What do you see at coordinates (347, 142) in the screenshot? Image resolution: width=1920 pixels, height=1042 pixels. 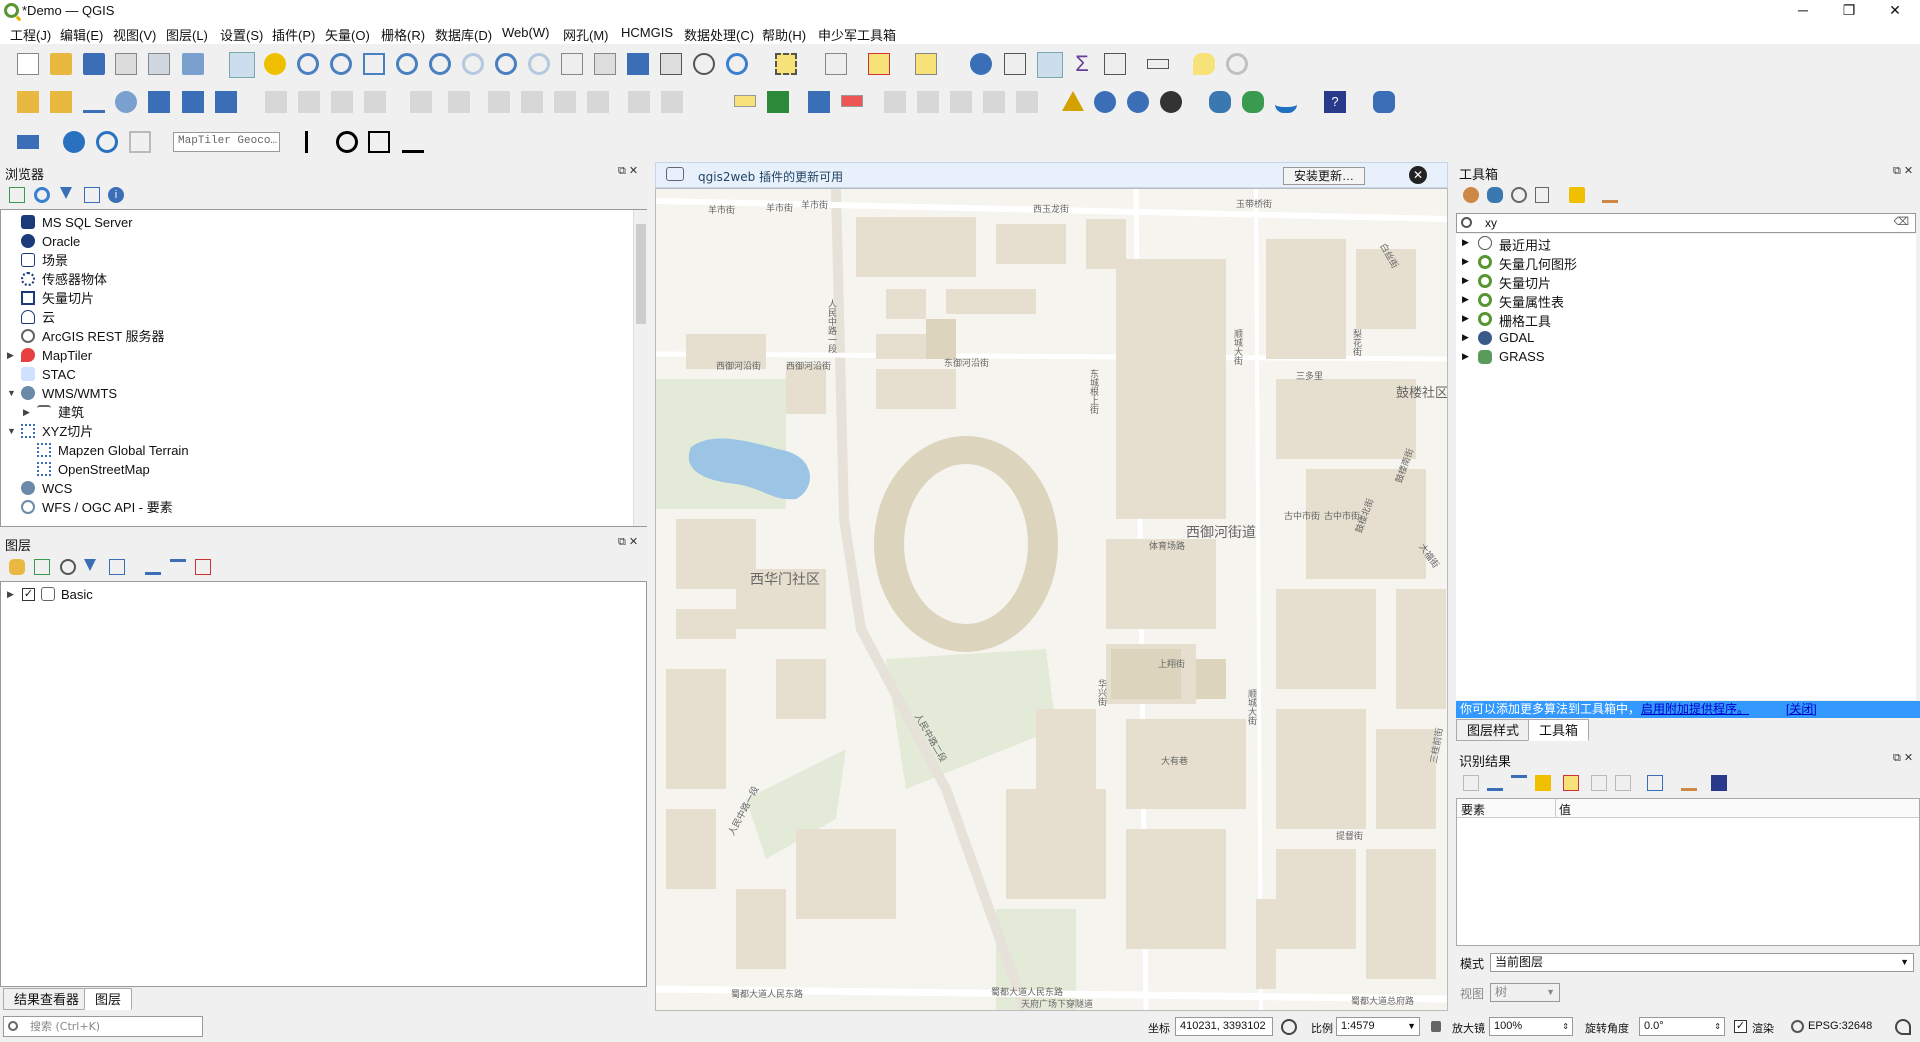 I see `target-icon` at bounding box center [347, 142].